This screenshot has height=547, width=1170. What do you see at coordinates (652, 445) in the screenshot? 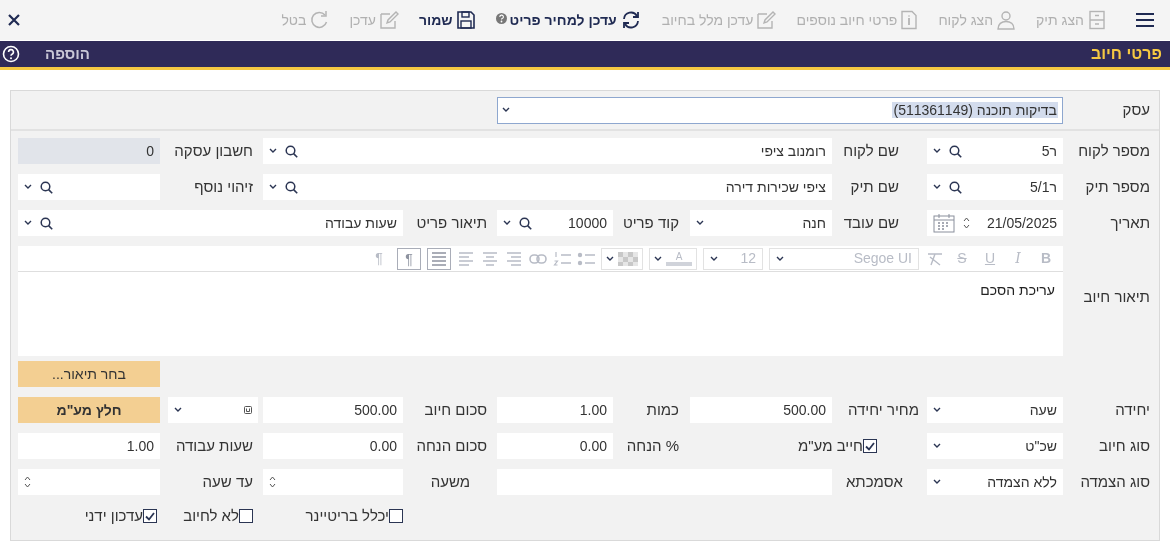
I see `field-label: % הנחה` at bounding box center [652, 445].